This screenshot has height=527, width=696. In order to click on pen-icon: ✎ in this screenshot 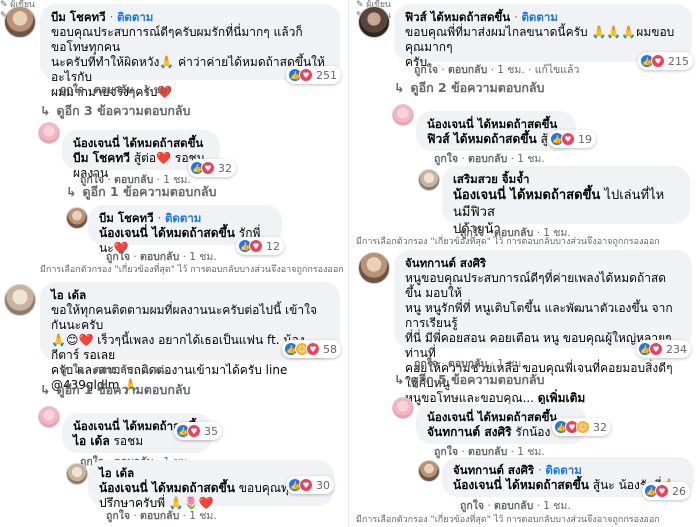, I will do `click(360, 5)`.